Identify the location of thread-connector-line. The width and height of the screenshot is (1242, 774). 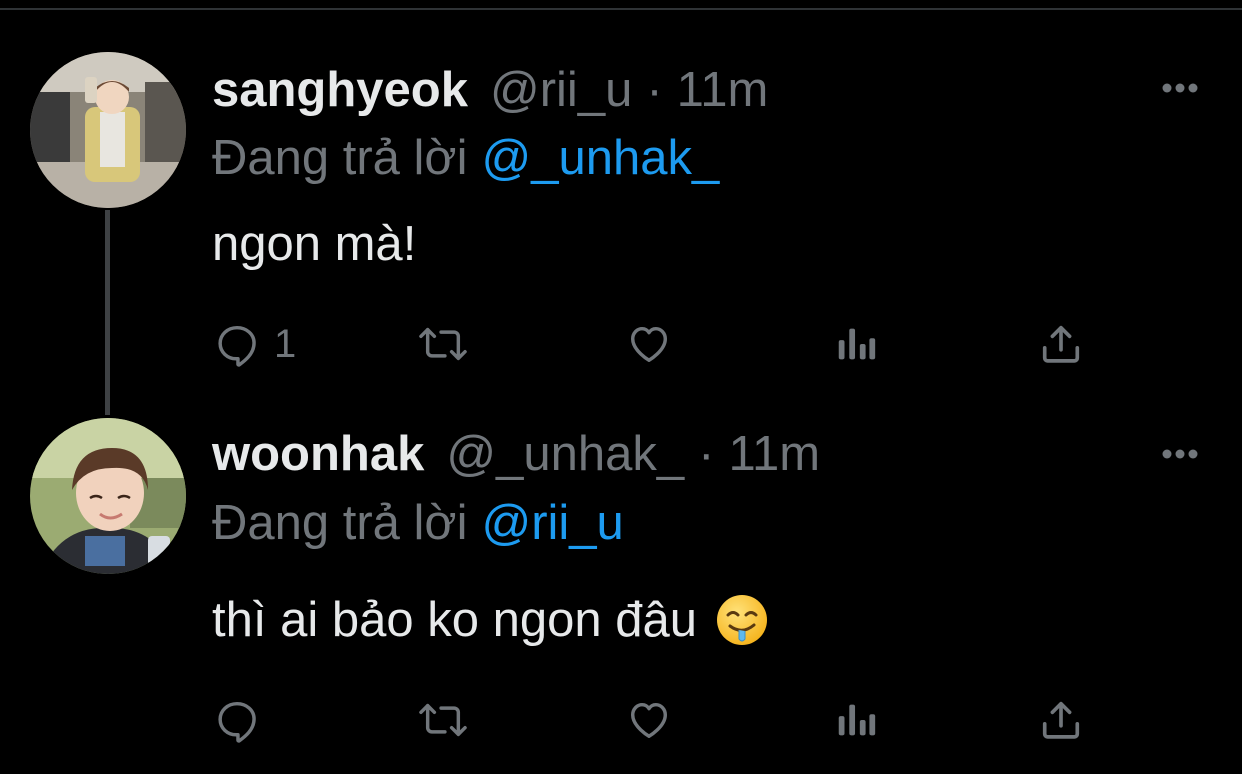
(107, 312).